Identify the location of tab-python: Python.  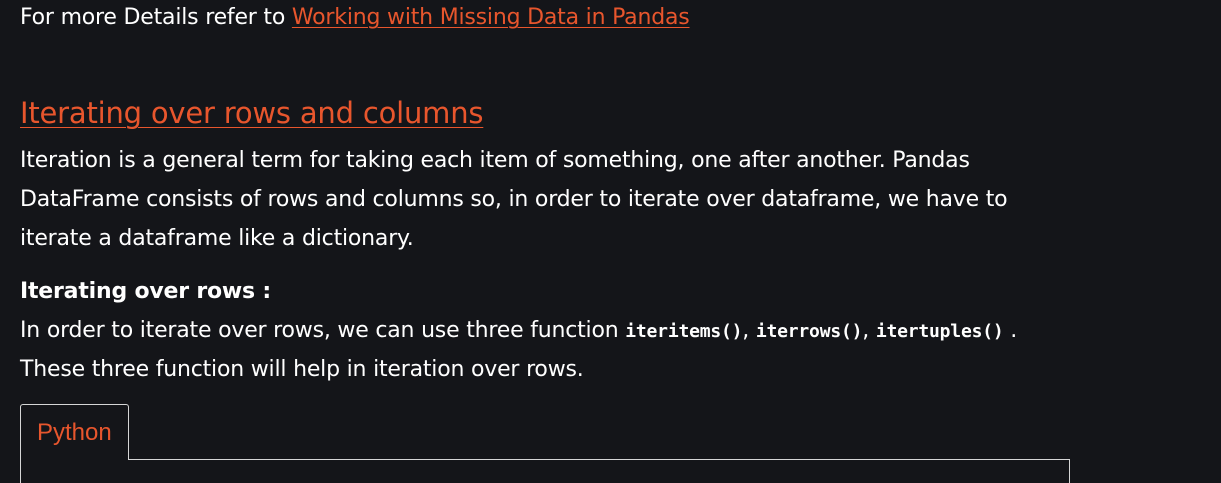
(74, 432).